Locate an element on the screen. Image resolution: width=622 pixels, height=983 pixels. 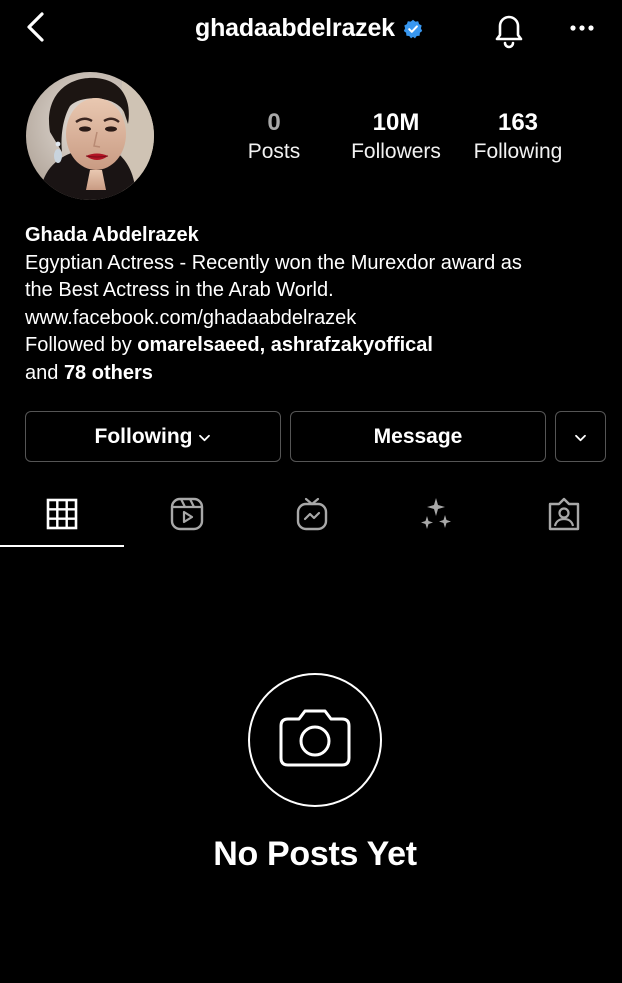
bio-line-2: the Best Actress in the Arab World. is located at coordinates (179, 290).